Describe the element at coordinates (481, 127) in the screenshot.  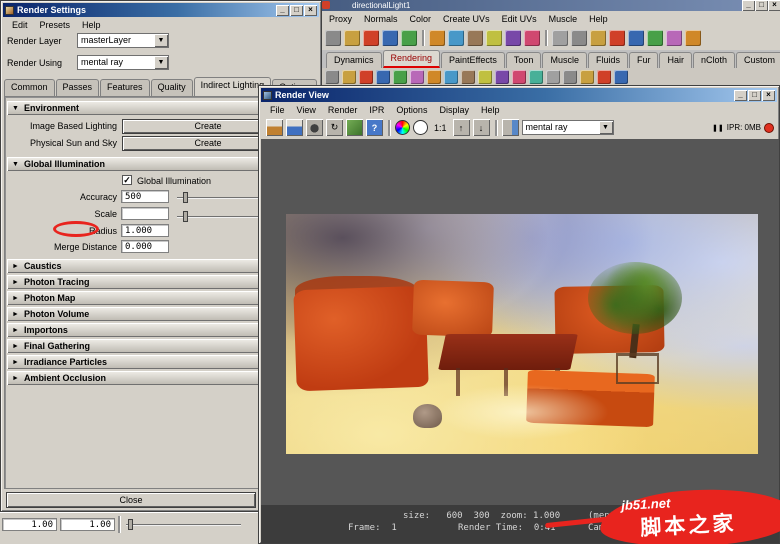
I see `remove-image-icon: ↓` at that location.